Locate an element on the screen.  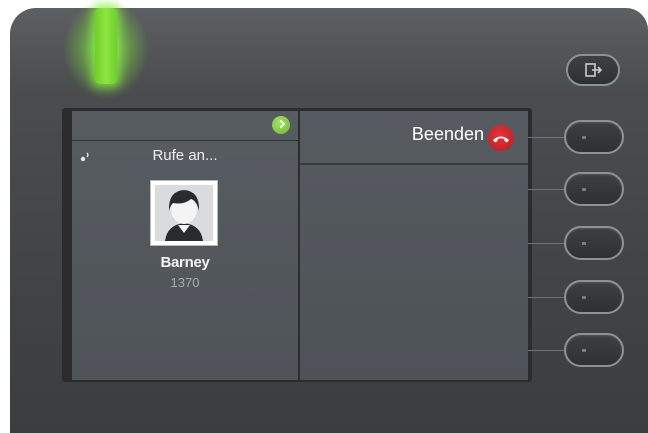
exit-button is located at coordinates (593, 70).